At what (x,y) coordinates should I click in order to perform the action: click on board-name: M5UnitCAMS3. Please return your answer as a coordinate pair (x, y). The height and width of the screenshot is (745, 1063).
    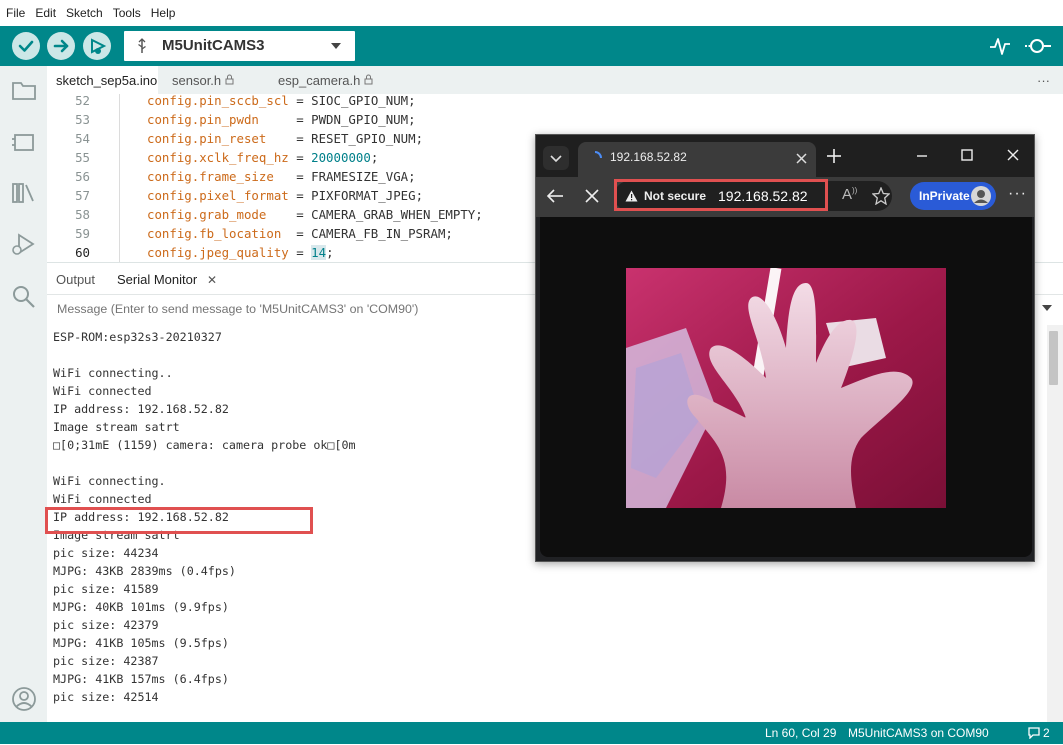
    Looking at the image, I should click on (213, 45).